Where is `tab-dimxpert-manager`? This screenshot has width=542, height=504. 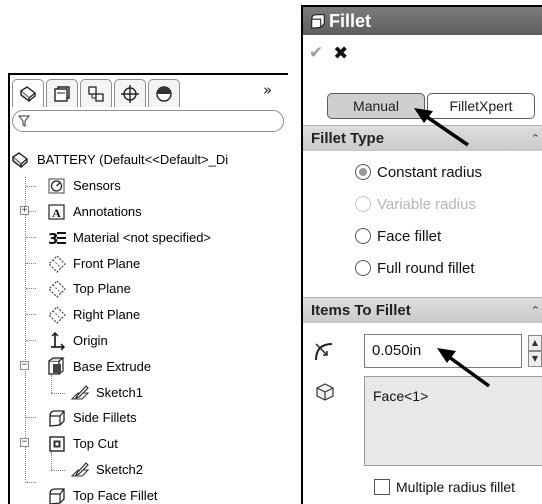
tab-dimxpert-manager is located at coordinates (130, 93).